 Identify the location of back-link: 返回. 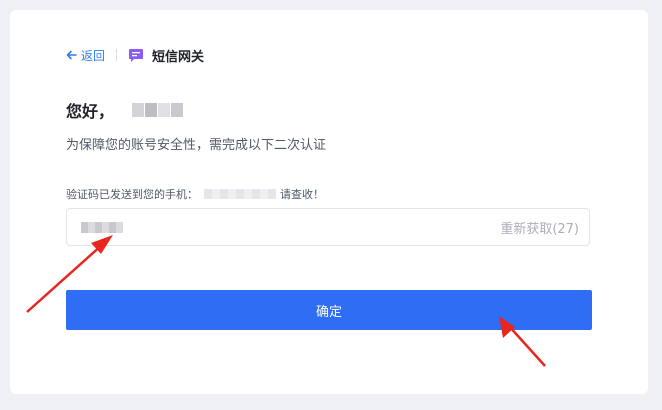
(85, 55).